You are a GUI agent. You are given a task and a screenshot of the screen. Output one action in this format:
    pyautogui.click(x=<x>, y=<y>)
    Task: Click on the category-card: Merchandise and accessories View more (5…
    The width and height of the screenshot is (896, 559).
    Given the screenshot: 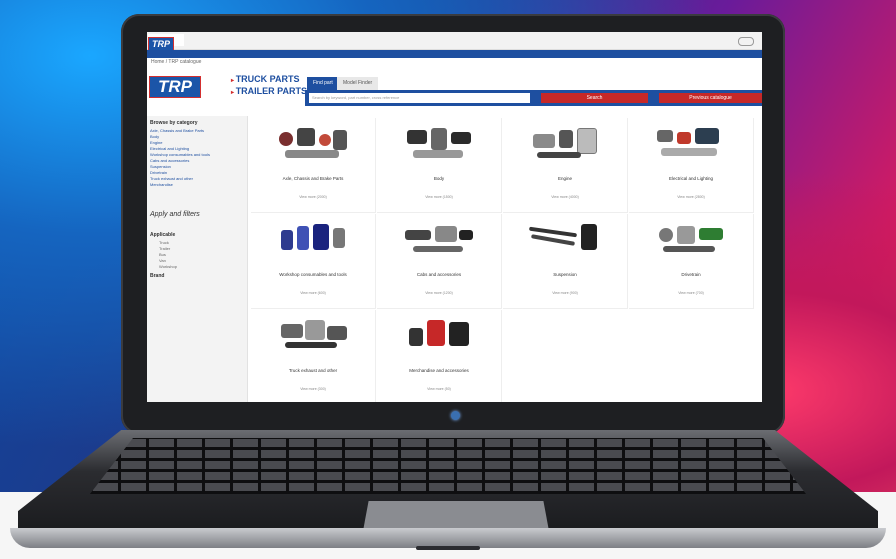 What is the action you would take?
    pyautogui.click(x=439, y=356)
    